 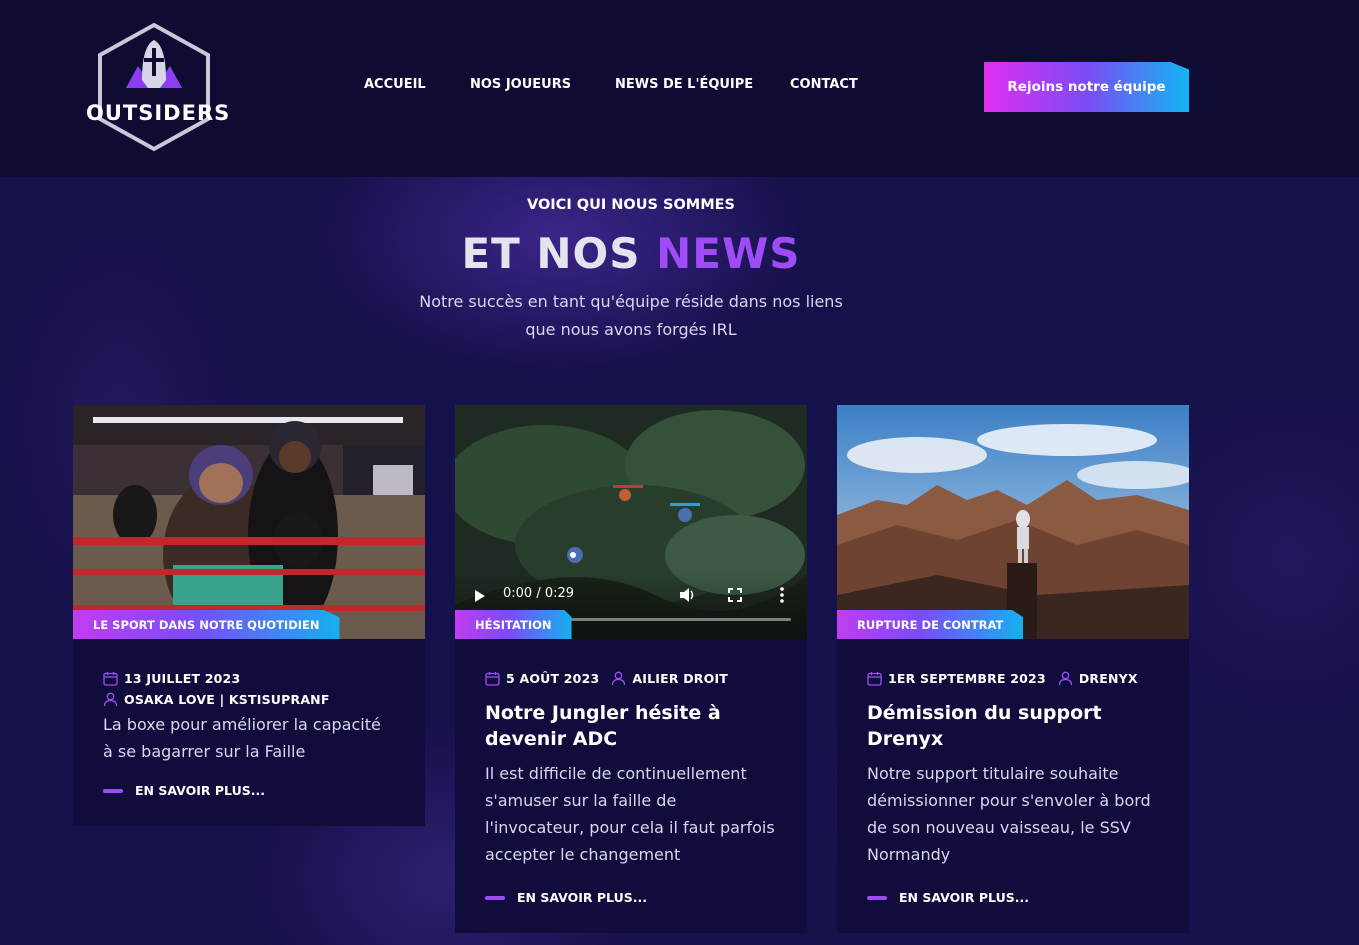 I want to click on nav-nos-joueurs: NOS JOUEURS, so click(x=520, y=84).